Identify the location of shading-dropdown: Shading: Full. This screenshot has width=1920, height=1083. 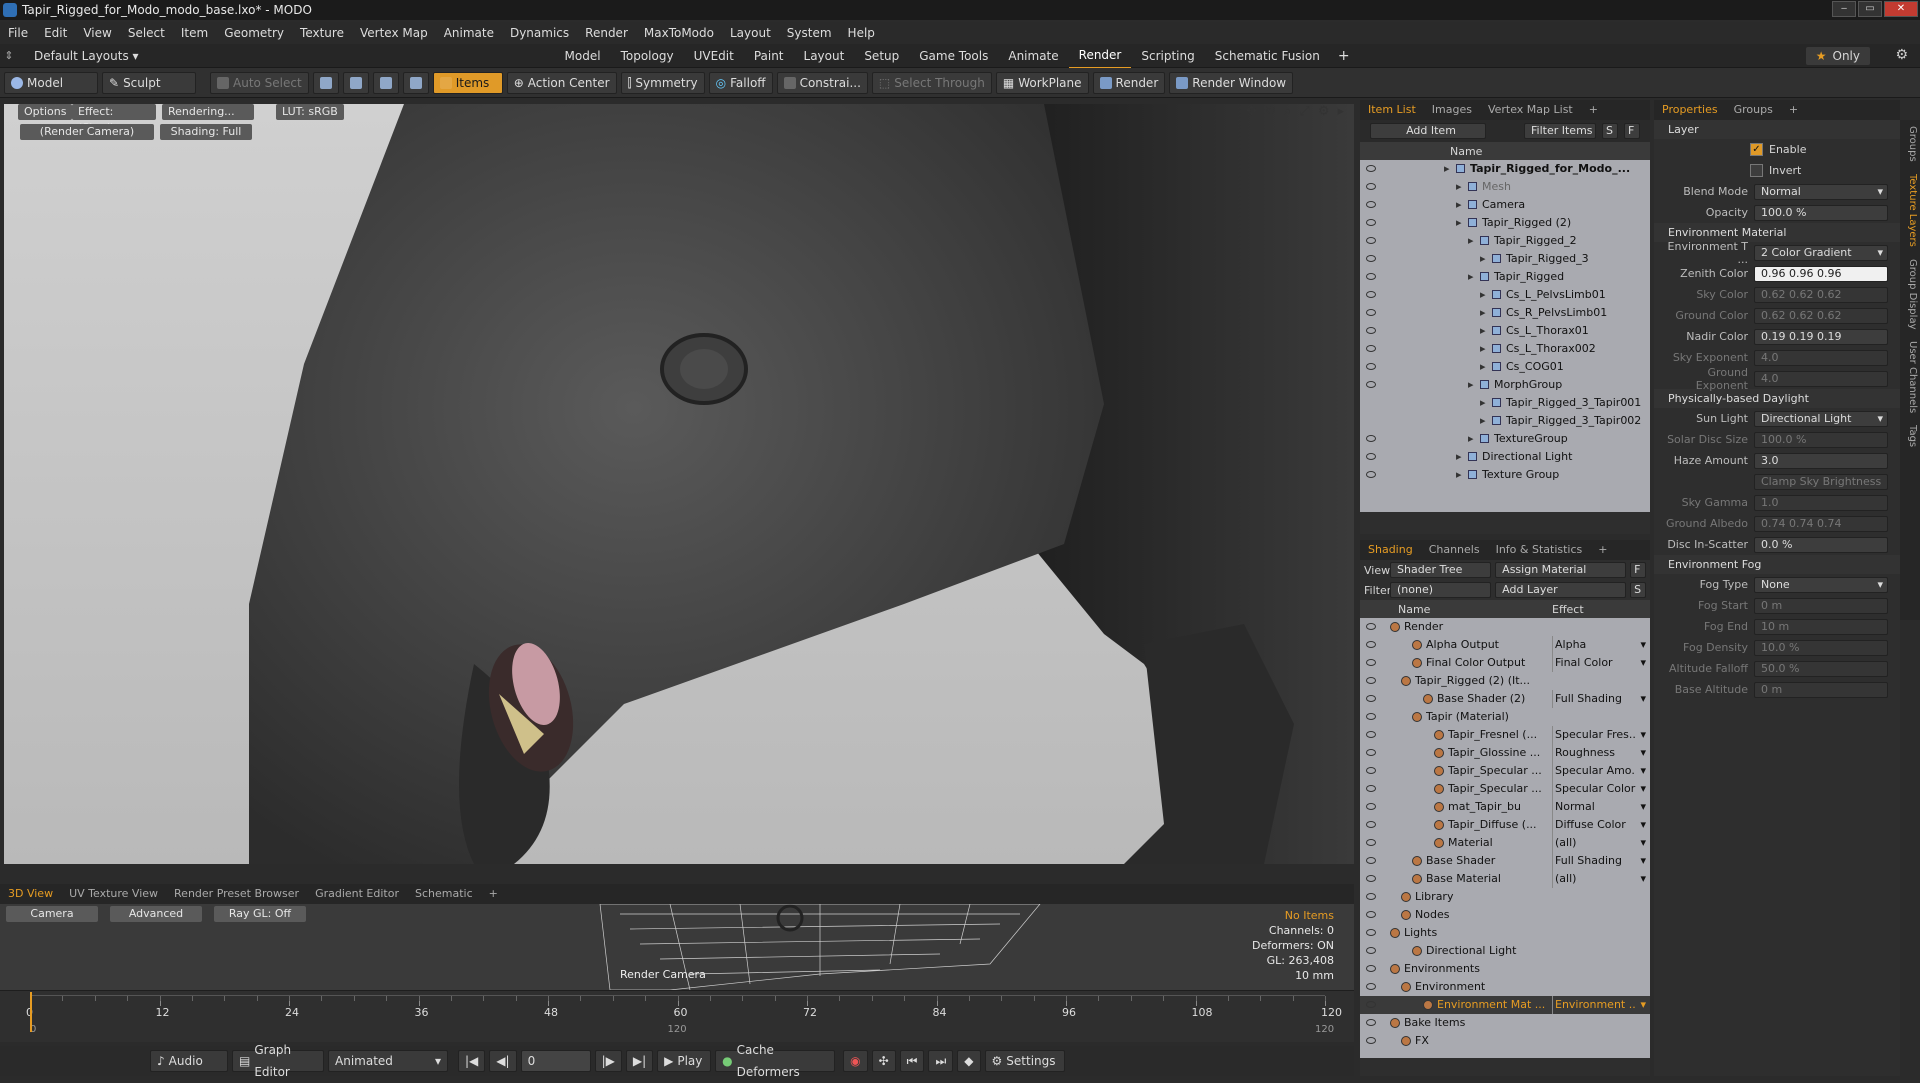
(206, 132).